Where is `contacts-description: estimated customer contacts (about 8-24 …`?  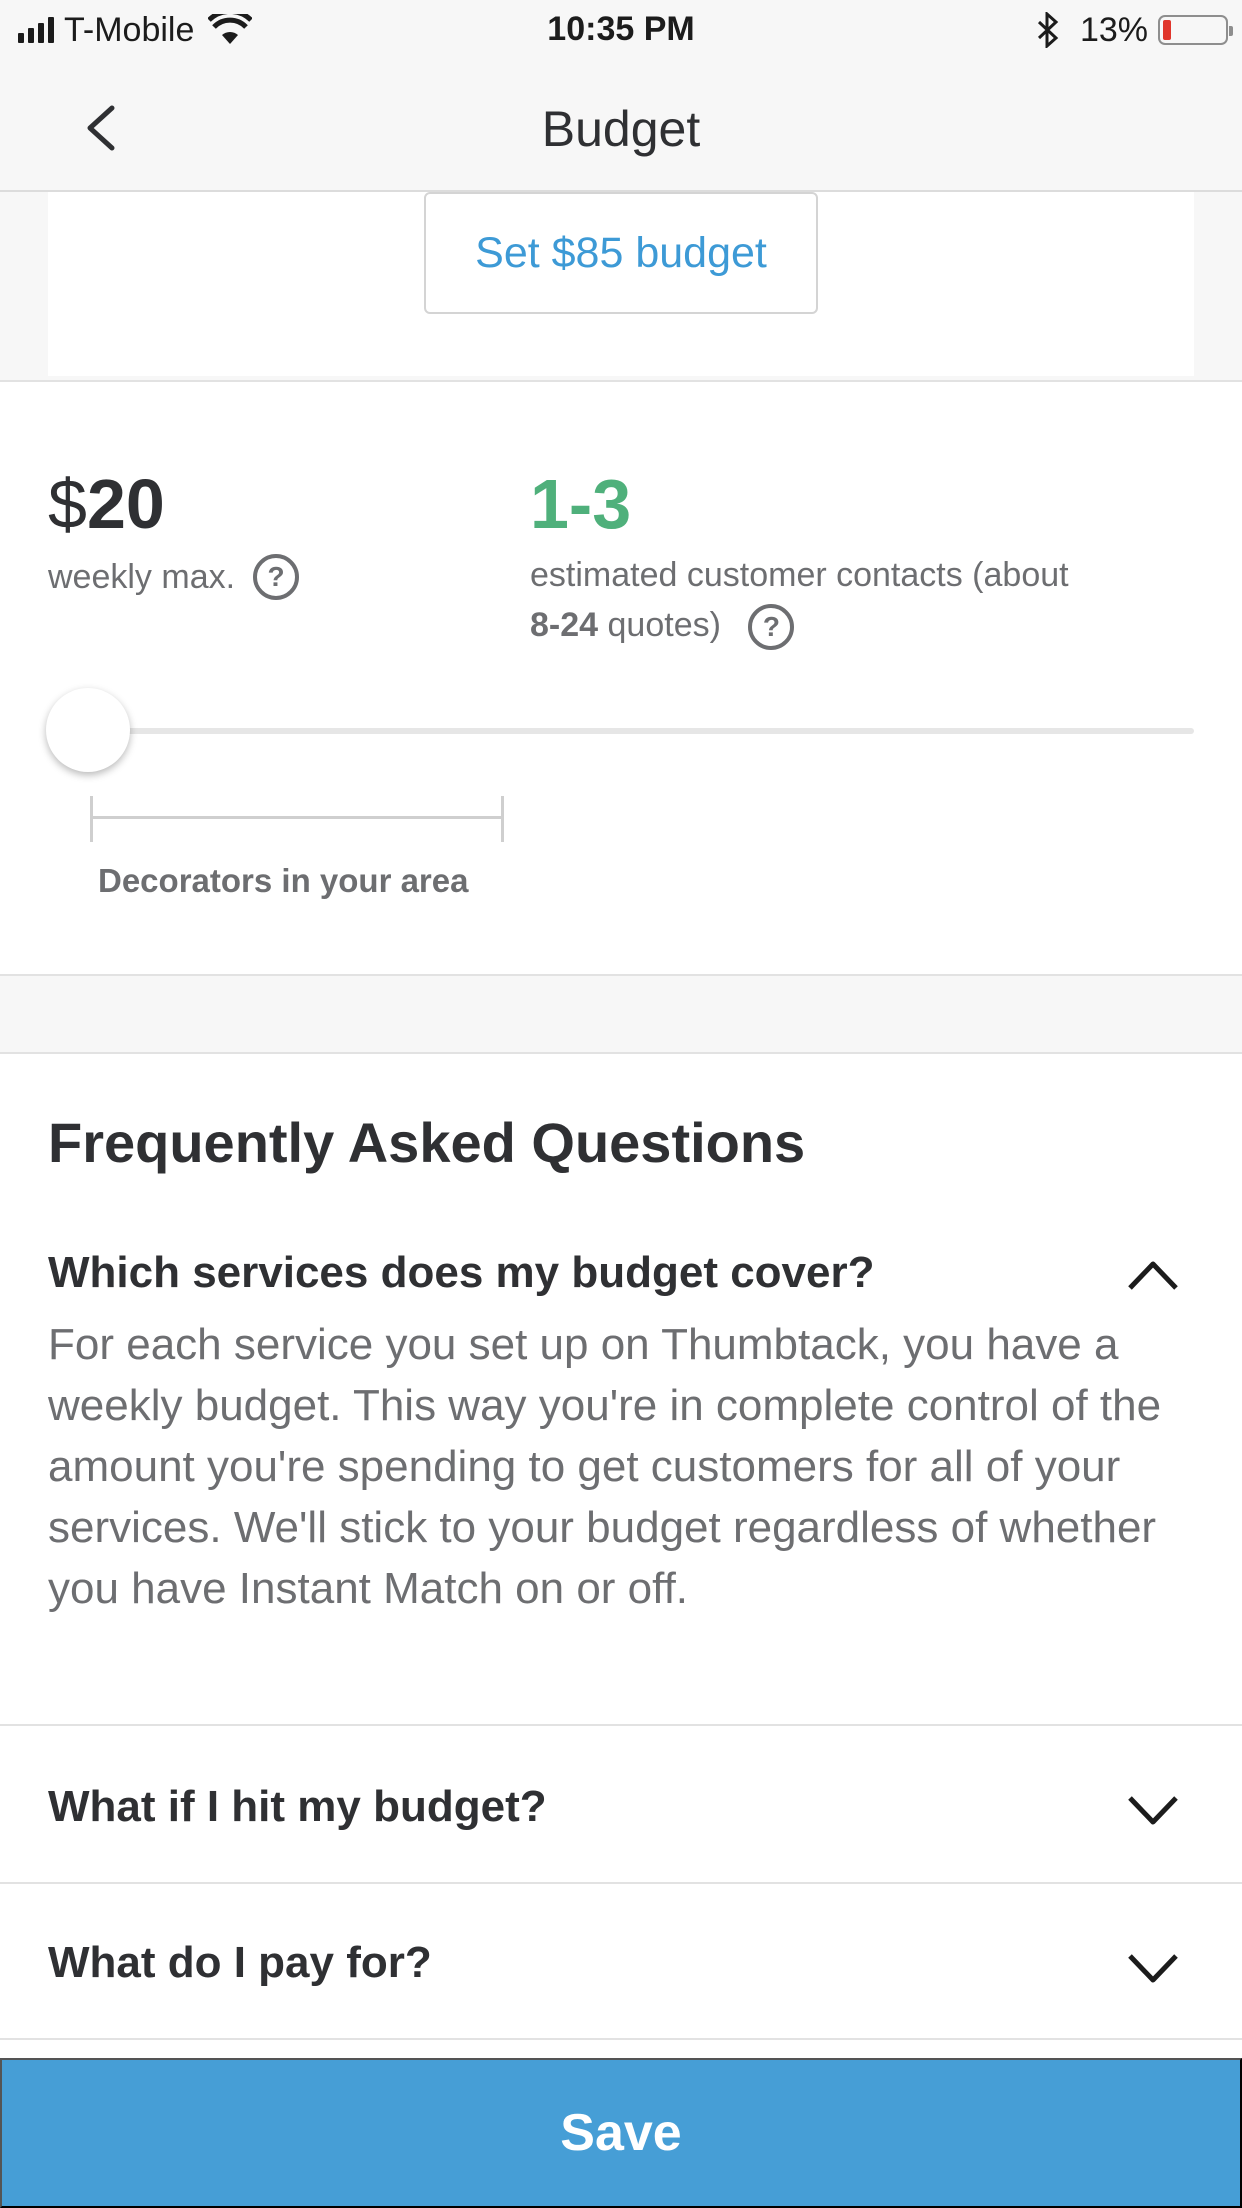
contacts-description: estimated customer contacts (about 8-24 … is located at coordinates (870, 600).